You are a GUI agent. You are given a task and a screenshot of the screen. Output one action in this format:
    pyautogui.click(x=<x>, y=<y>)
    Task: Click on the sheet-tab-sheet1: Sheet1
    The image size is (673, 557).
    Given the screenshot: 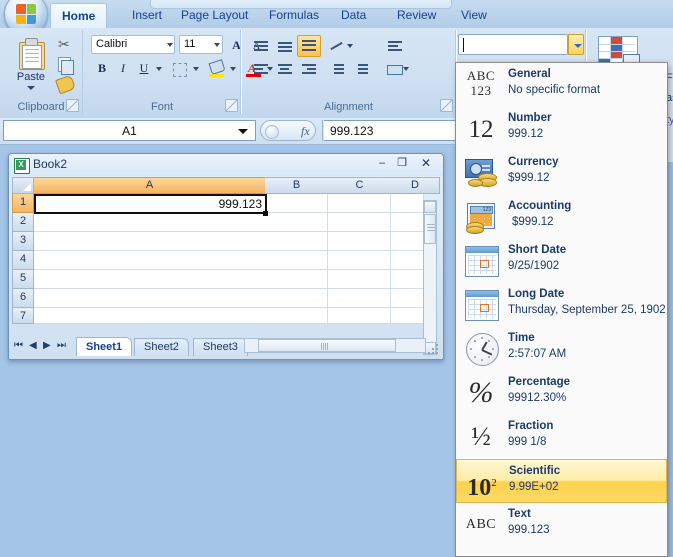 What is the action you would take?
    pyautogui.click(x=104, y=346)
    